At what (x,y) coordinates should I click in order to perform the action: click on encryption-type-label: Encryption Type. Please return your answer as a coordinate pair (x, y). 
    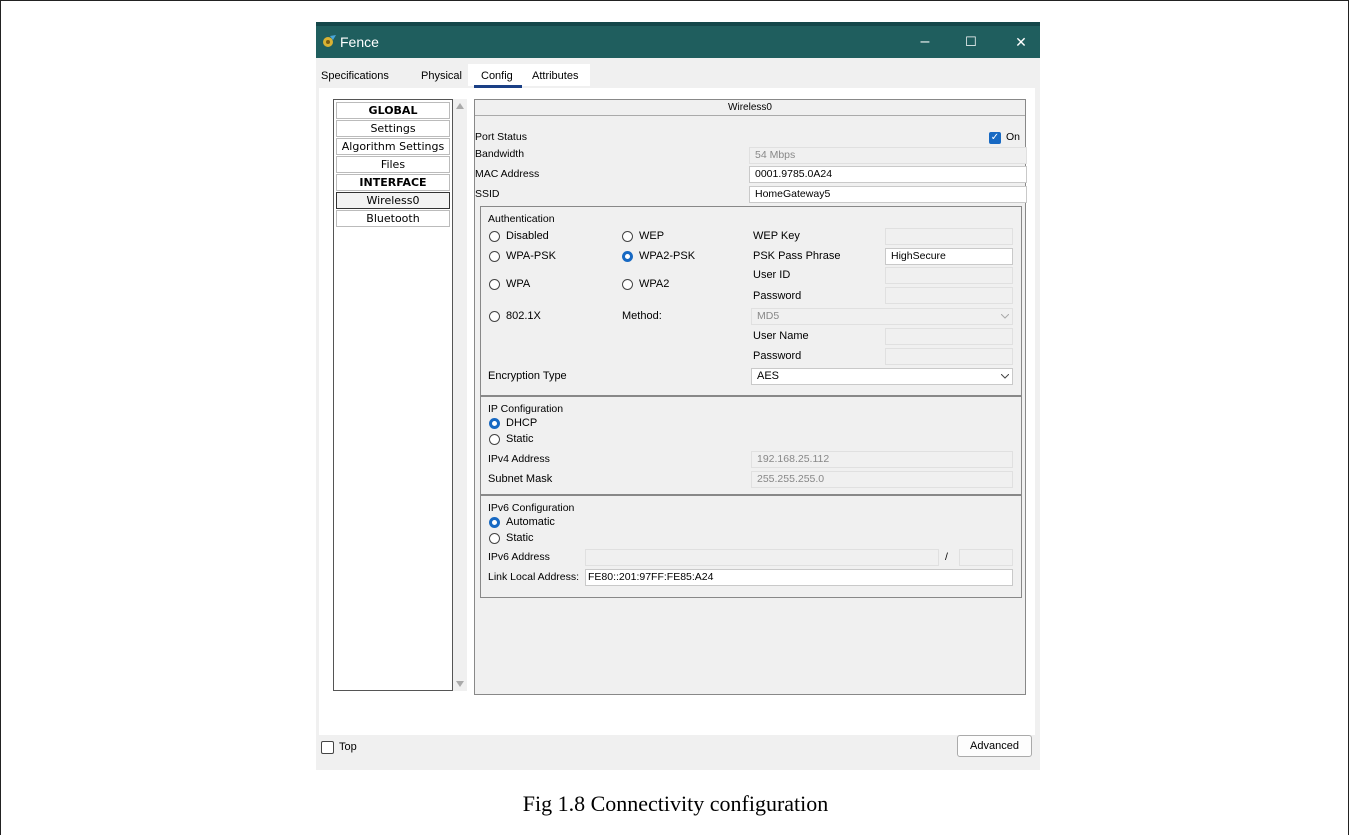
    Looking at the image, I should click on (527, 376).